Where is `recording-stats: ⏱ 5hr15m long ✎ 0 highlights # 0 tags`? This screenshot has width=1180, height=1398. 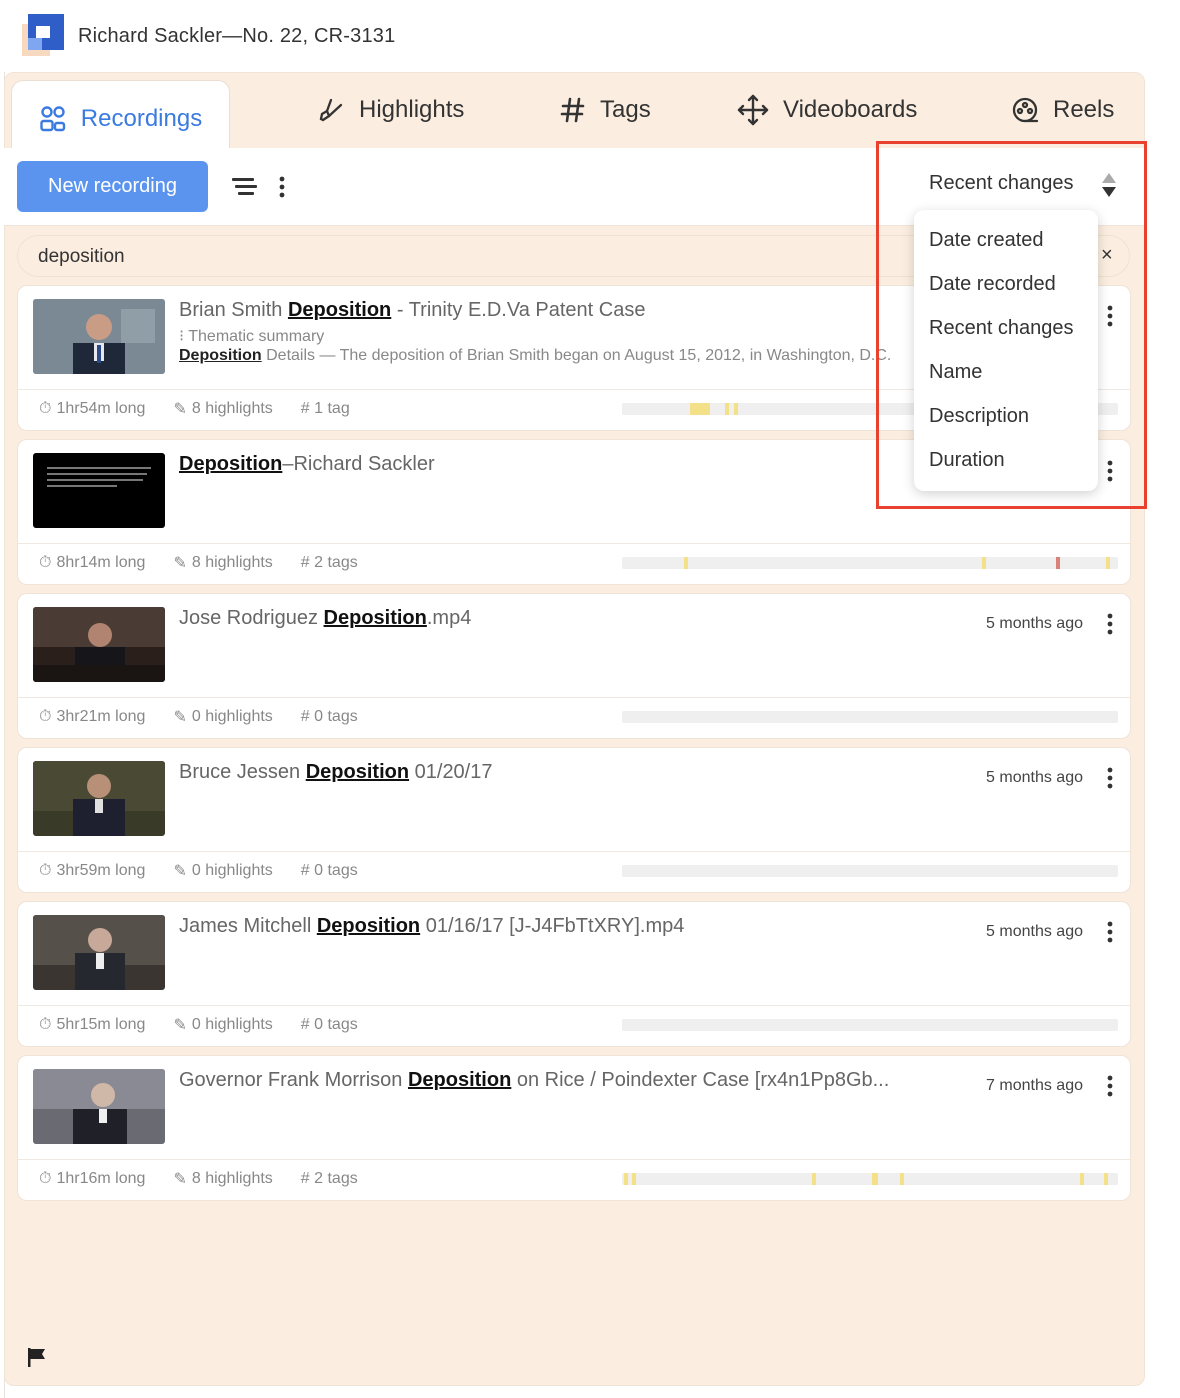
recording-stats: ⏱ 5hr15m long ✎ 0 highlights # 0 tags is located at coordinates (212, 1025).